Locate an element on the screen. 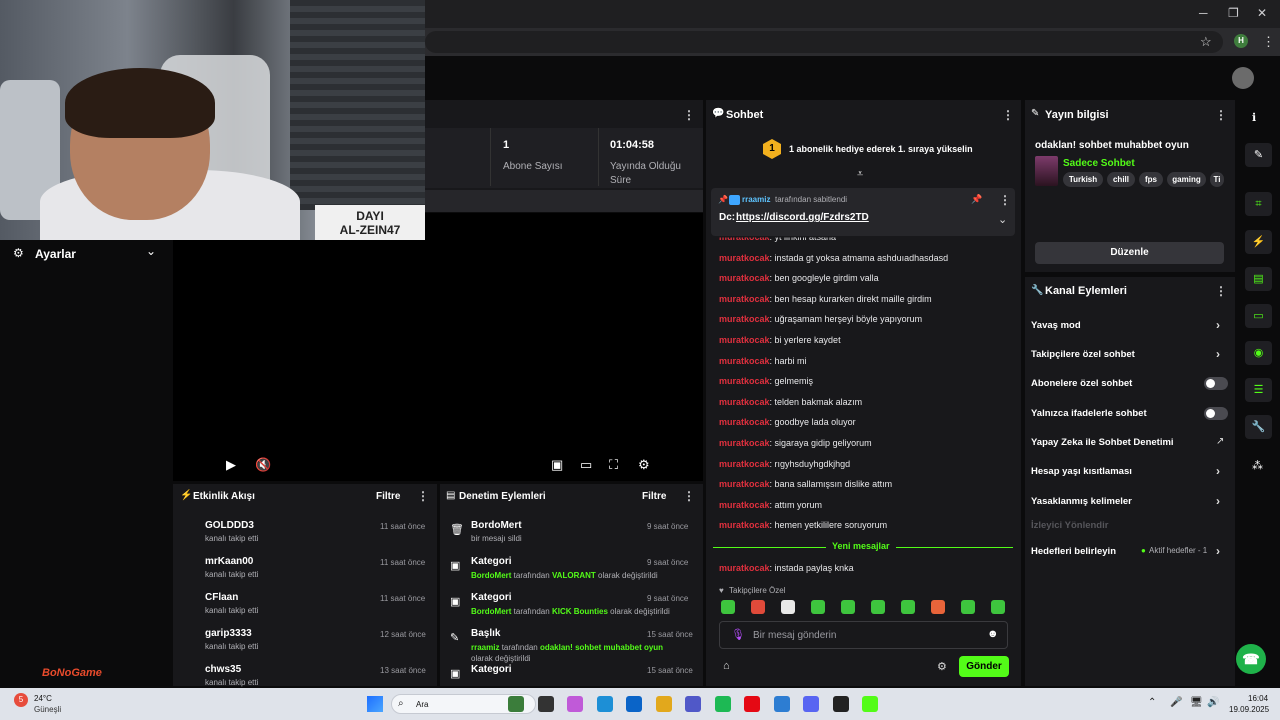 Image resolution: width=1280 pixels, height=720 pixels. moderation-menu-icon: ⋮ is located at coordinates (689, 496).